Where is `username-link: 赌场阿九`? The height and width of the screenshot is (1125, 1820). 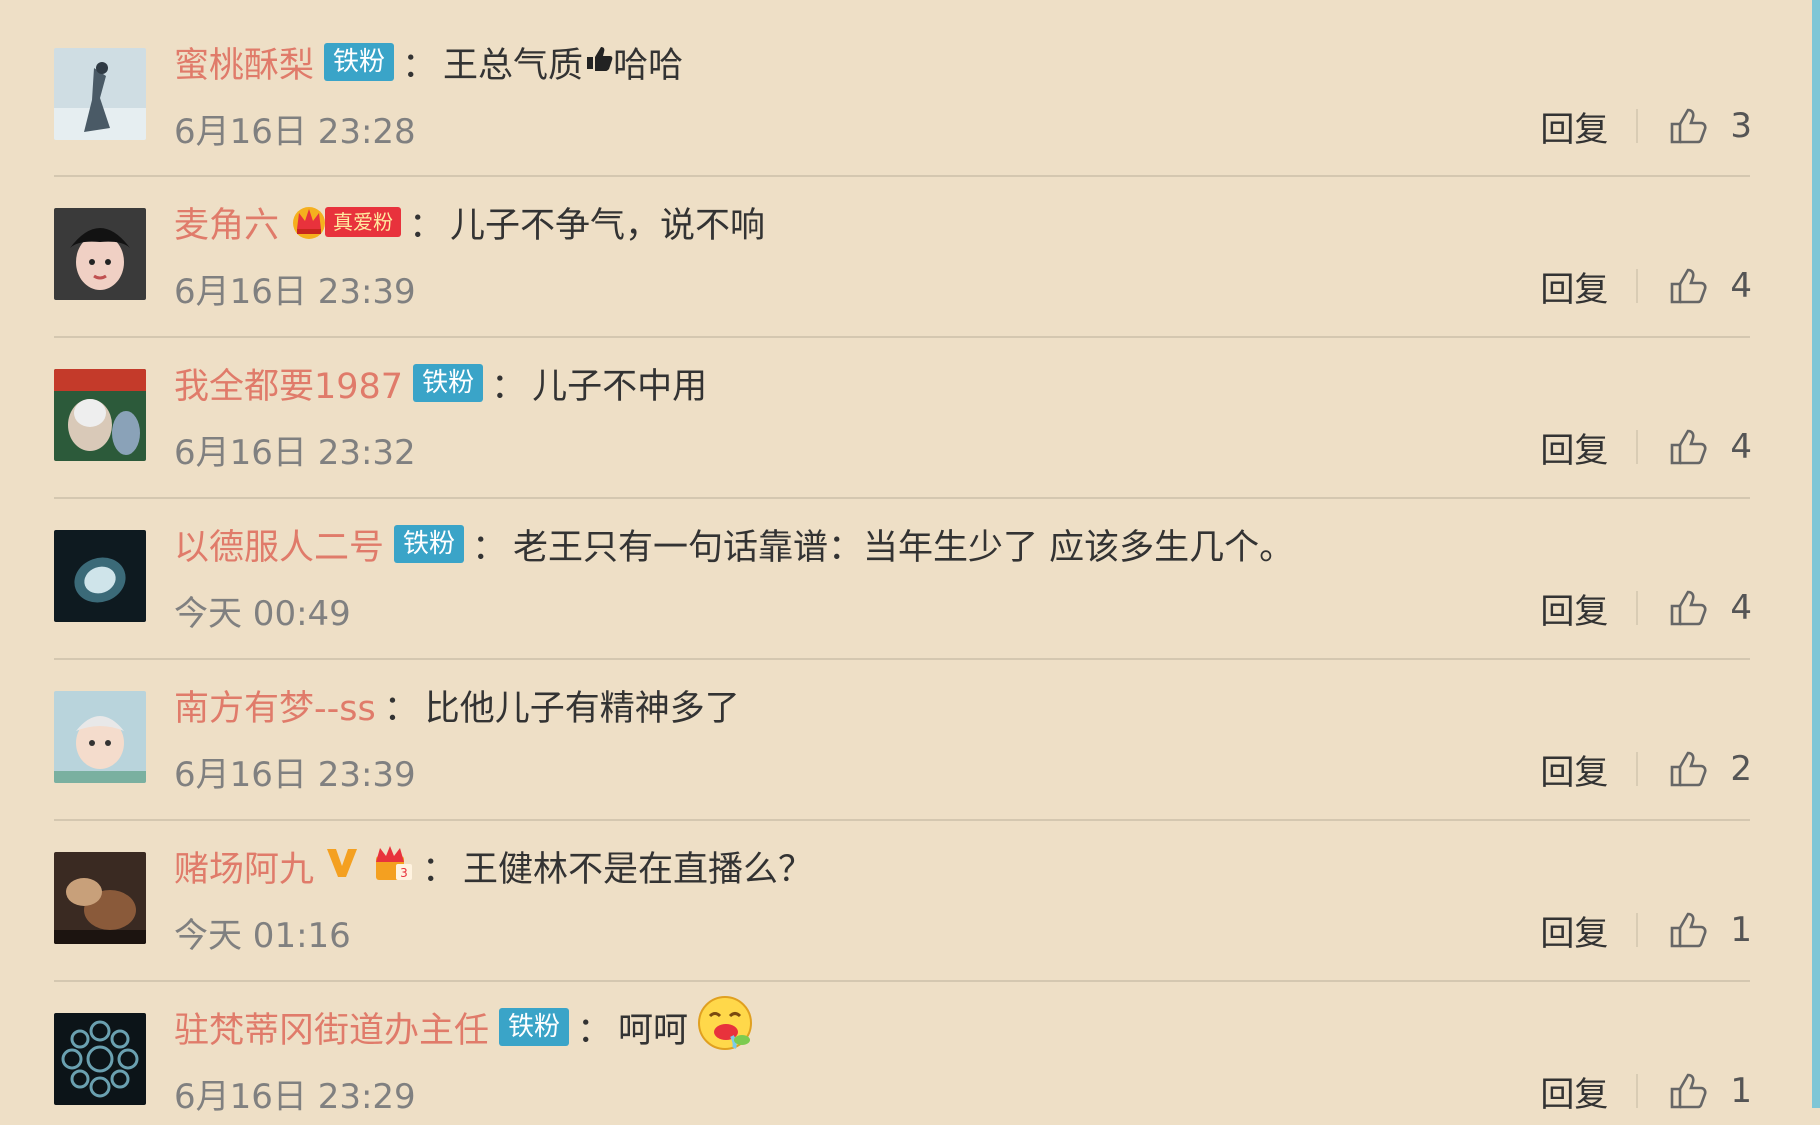 username-link: 赌场阿九 is located at coordinates (244, 866).